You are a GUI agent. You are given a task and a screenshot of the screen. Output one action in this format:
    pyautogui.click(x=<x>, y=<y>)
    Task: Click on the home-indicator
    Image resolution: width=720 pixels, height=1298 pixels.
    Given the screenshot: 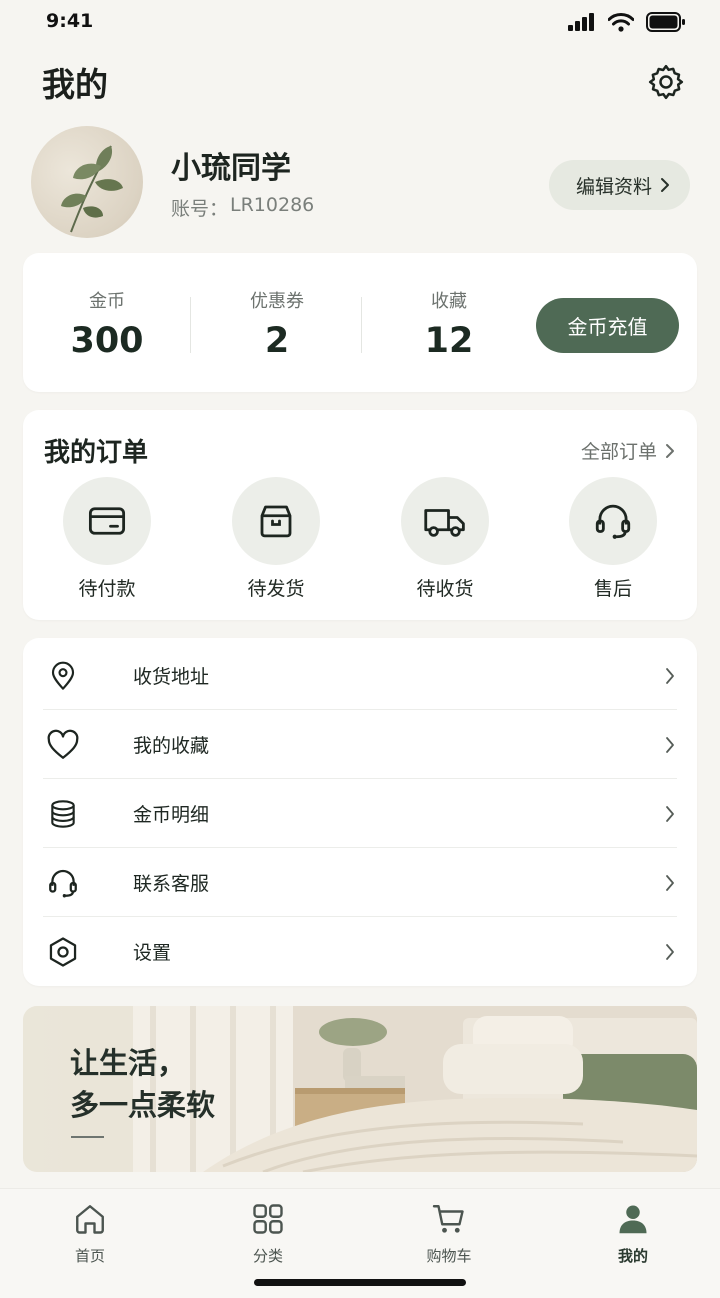 What is the action you would take?
    pyautogui.click(x=360, y=1282)
    